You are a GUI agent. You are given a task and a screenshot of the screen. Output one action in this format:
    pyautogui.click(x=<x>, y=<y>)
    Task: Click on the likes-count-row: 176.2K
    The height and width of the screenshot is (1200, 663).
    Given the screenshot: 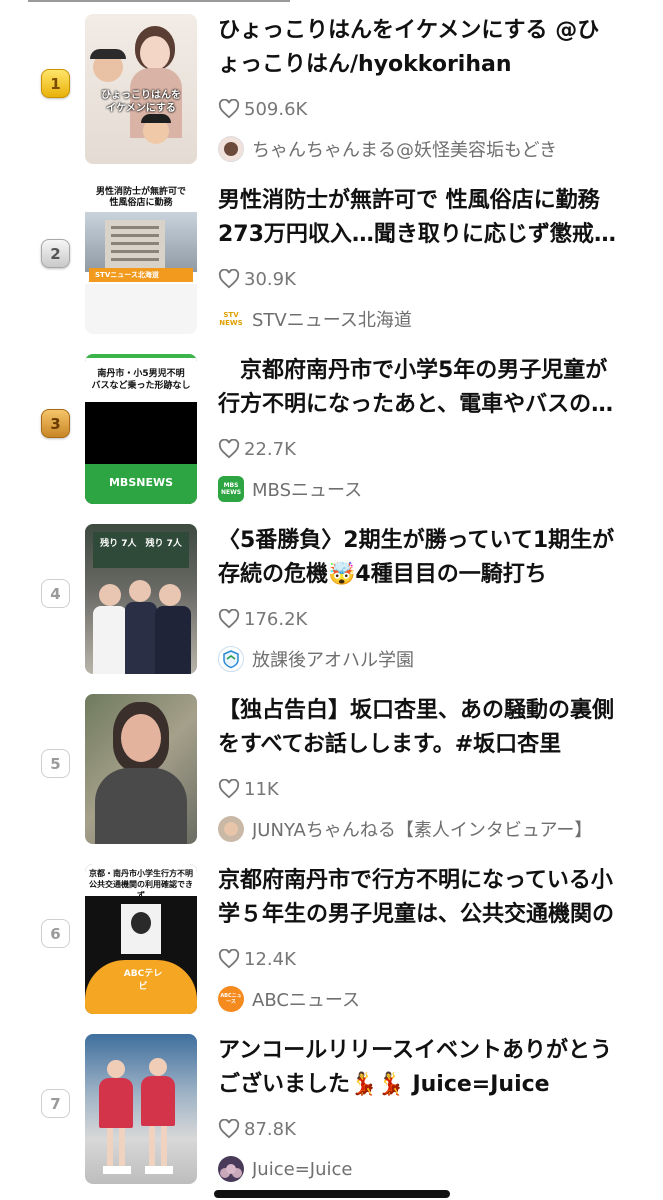 What is the action you would take?
    pyautogui.click(x=262, y=619)
    